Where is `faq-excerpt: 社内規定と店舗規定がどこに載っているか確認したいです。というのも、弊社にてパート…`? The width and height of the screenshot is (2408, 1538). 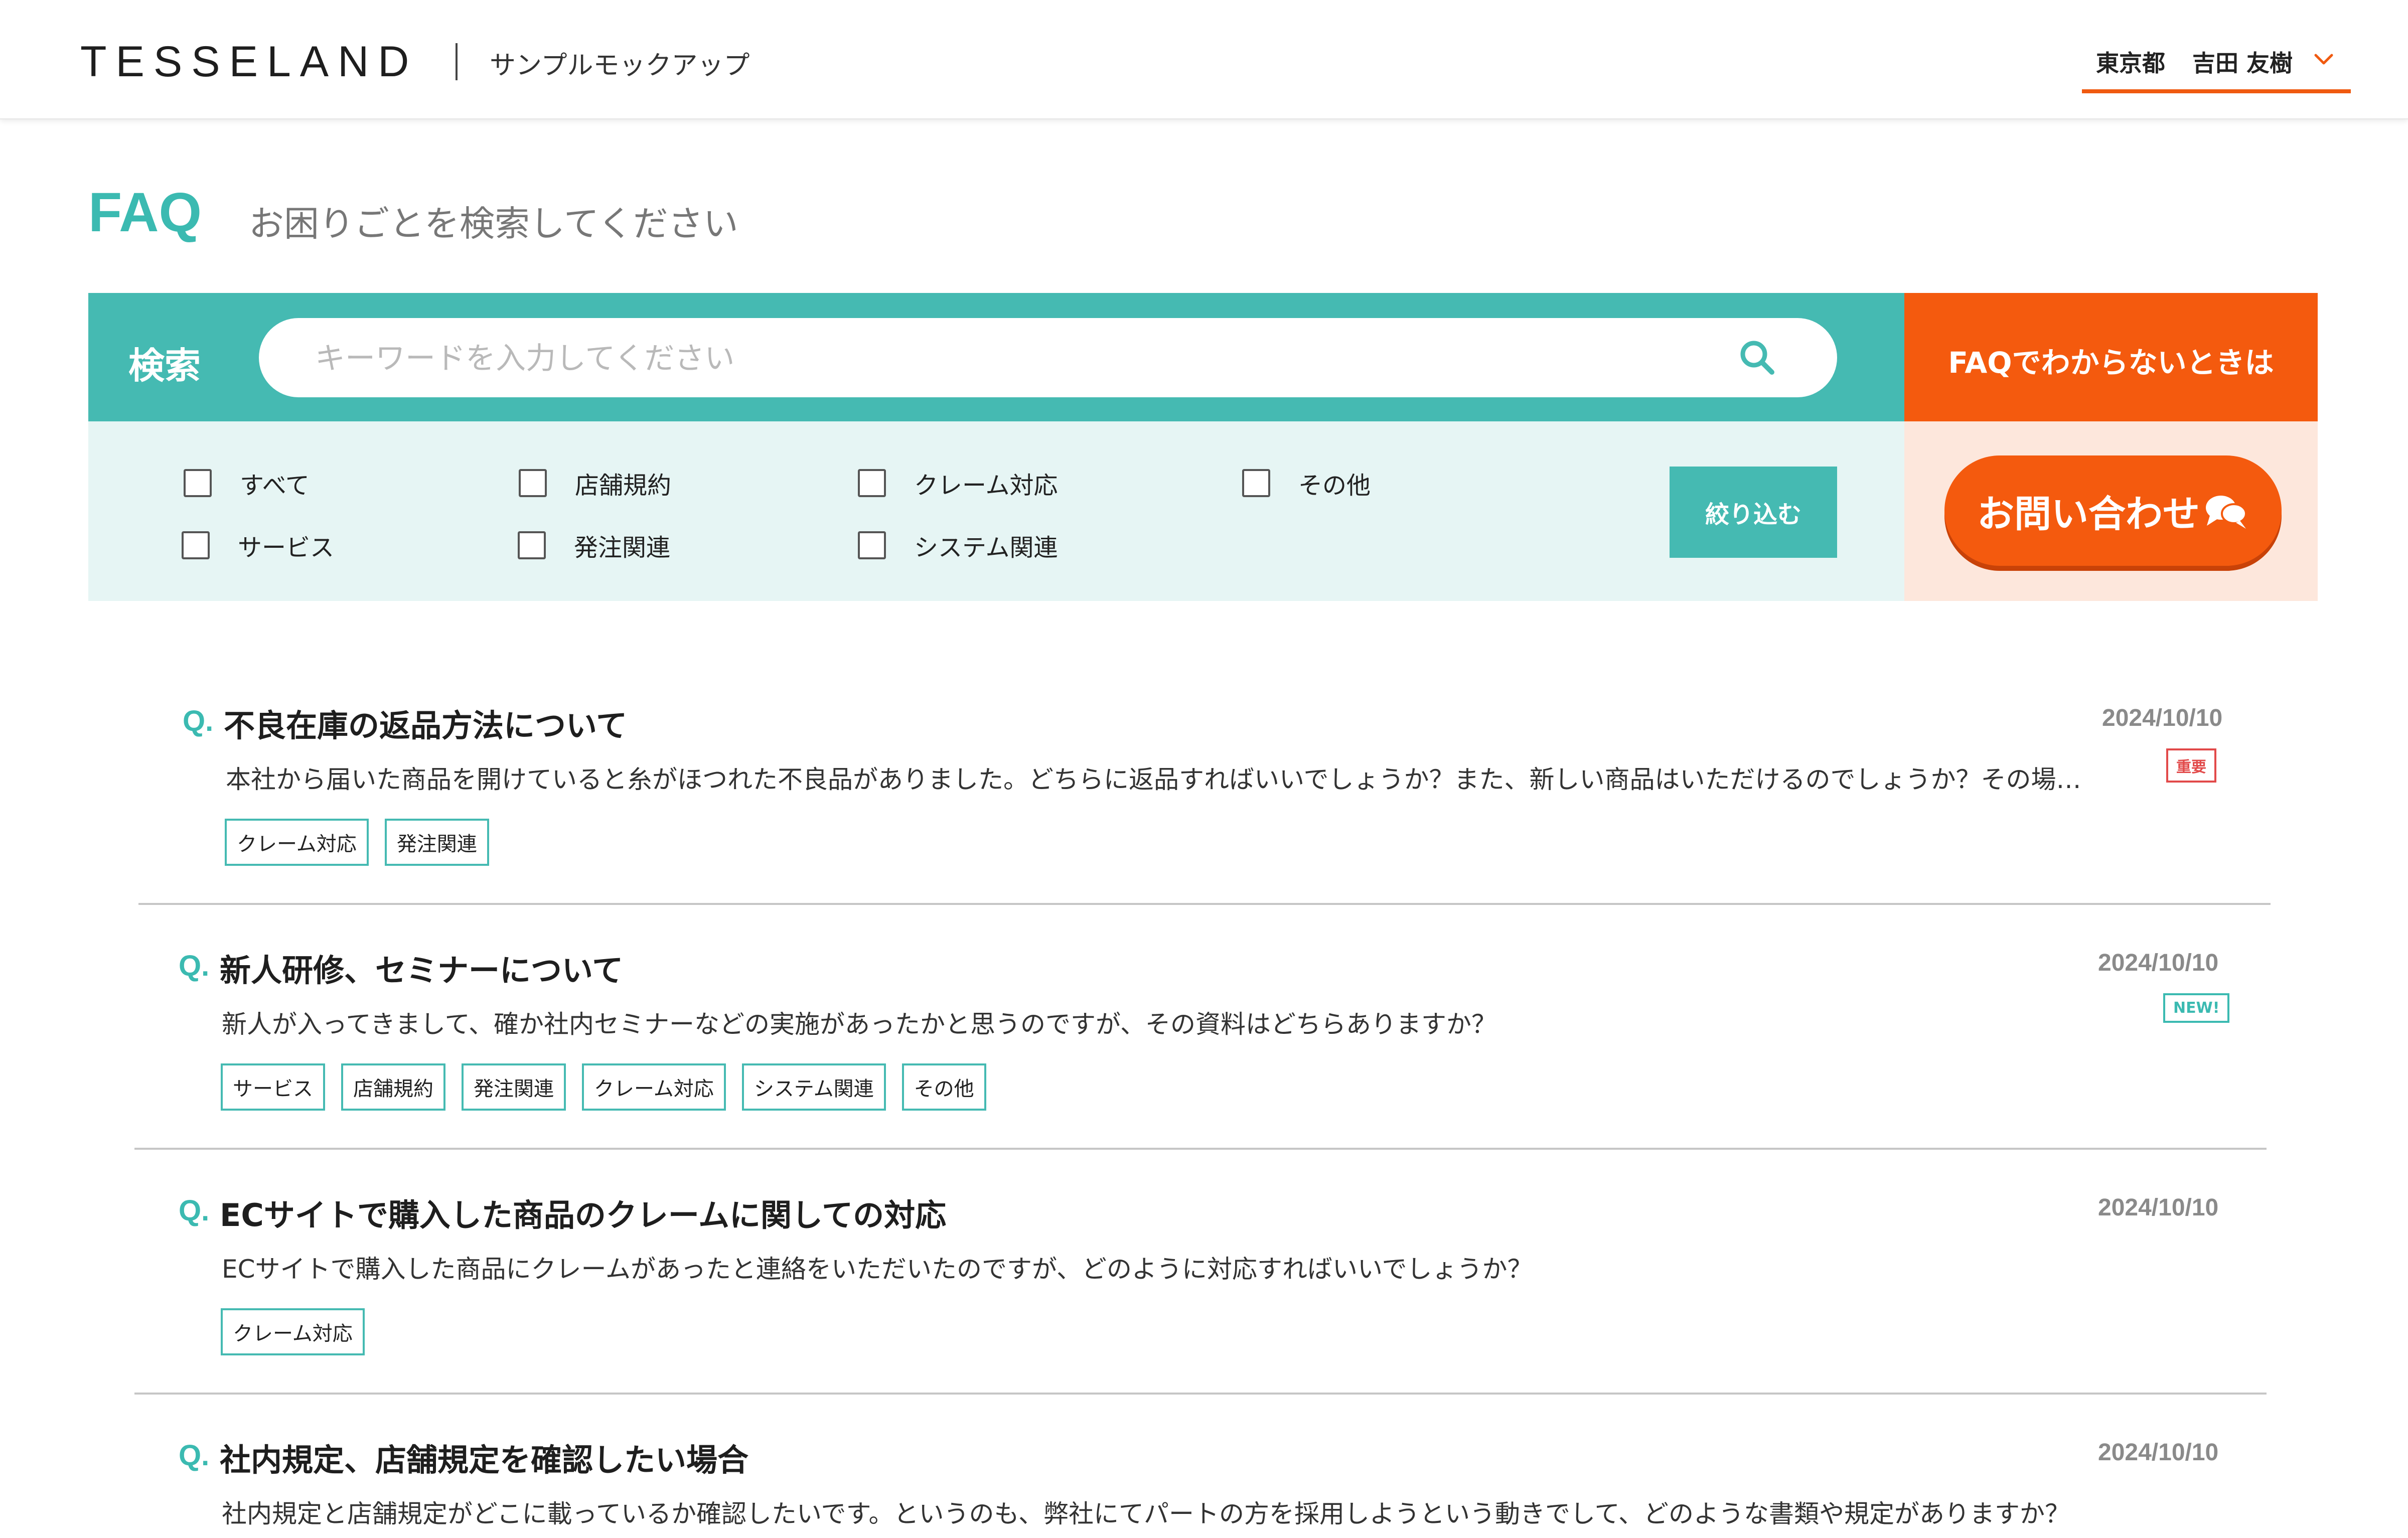
faq-excerpt: 社内規定と店舗規定がどこに載っているか確認したいです。というのも、弊社にてパート… is located at coordinates (1146, 1514).